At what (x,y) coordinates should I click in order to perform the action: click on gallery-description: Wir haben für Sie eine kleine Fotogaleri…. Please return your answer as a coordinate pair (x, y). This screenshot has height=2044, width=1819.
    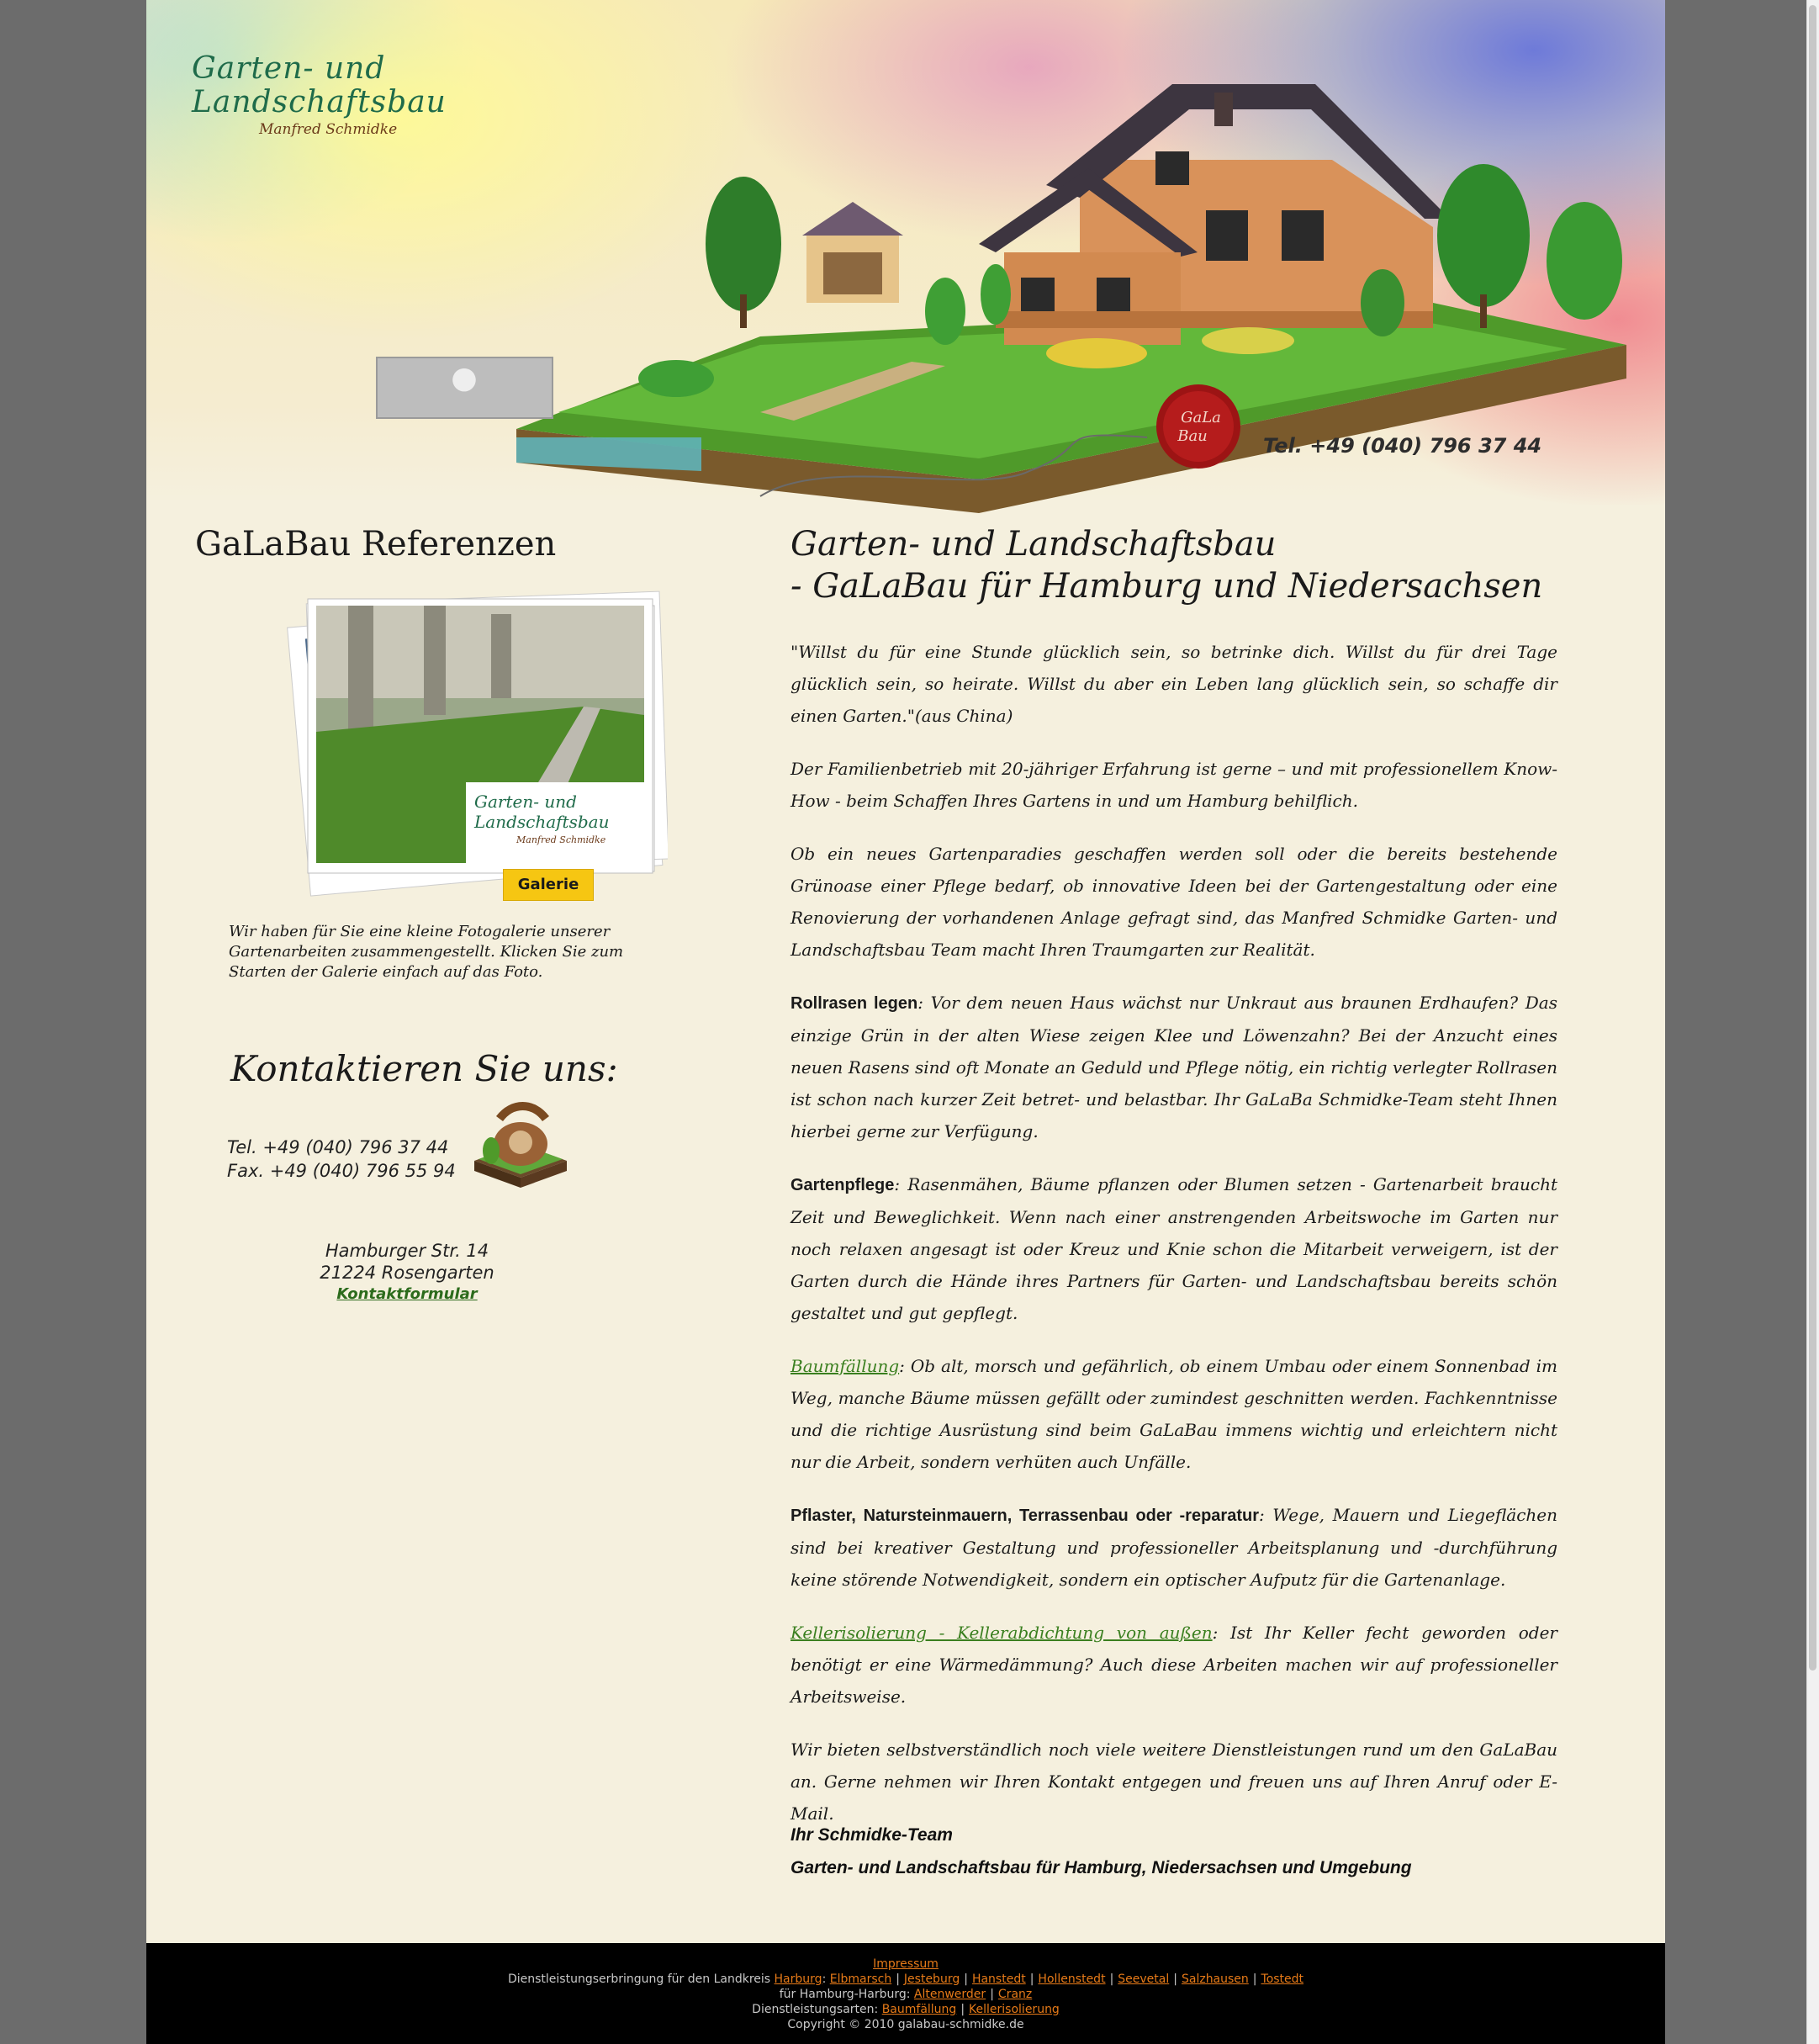
    Looking at the image, I should click on (426, 952).